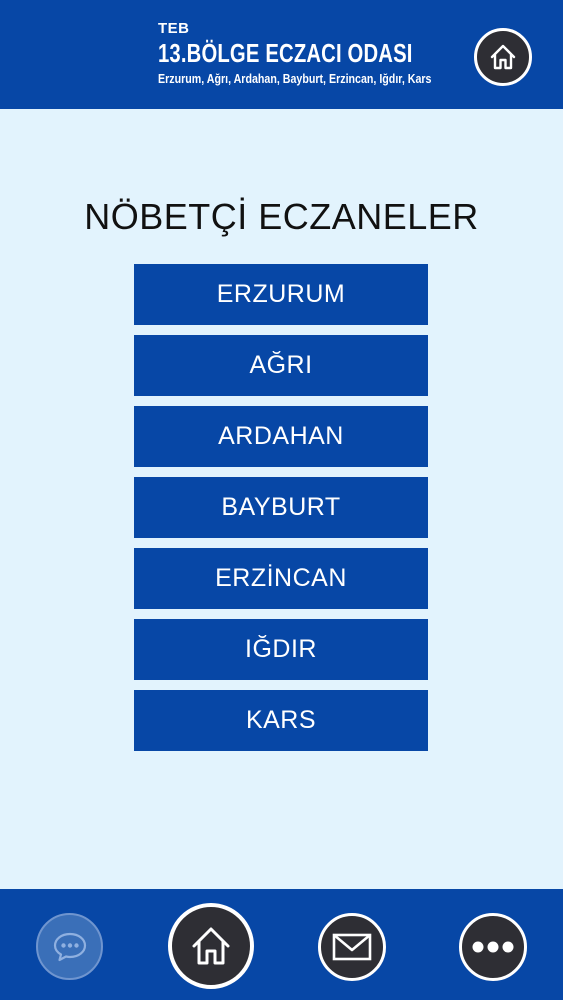  I want to click on city-button-igdir: IĞDIR, so click(281, 649).